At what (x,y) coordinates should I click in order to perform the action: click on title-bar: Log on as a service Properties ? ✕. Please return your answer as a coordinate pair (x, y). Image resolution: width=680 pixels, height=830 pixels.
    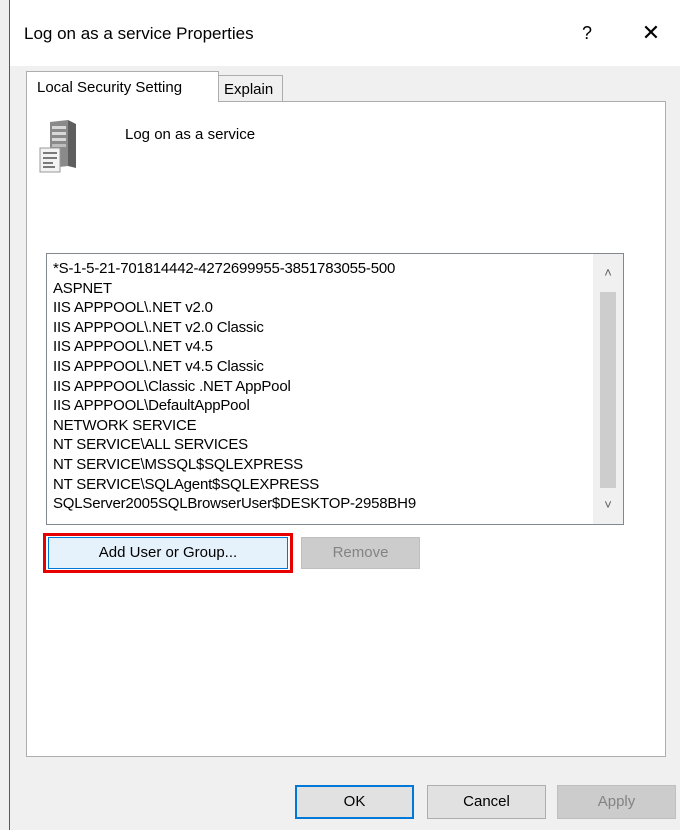
    Looking at the image, I should click on (345, 33).